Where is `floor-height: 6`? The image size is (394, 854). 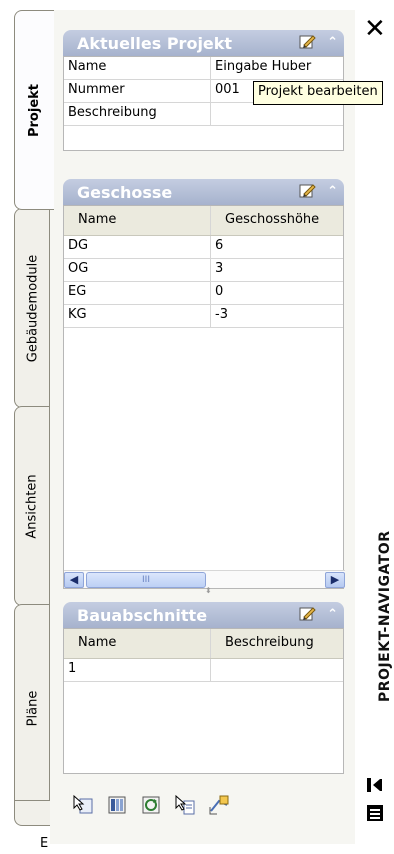
floor-height: 6 is located at coordinates (219, 245).